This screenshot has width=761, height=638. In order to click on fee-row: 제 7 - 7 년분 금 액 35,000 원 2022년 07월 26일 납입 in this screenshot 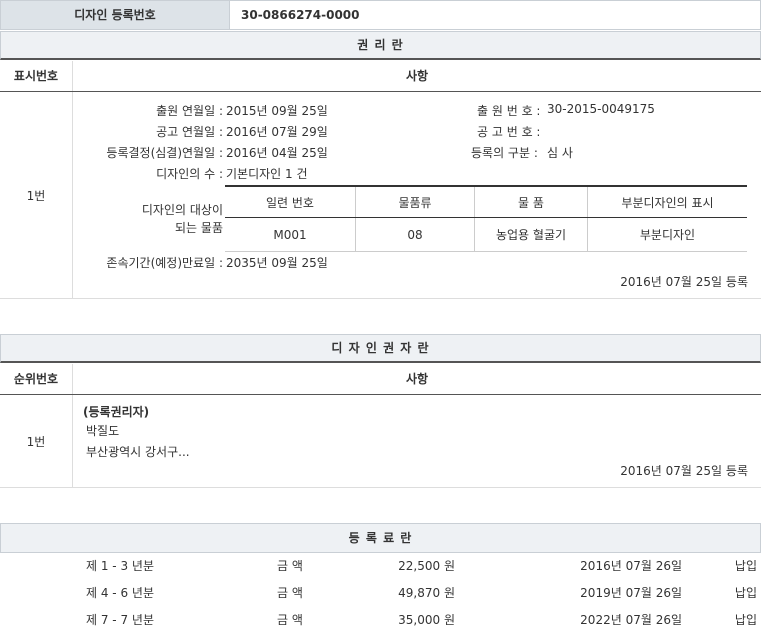, I will do `click(380, 620)`.